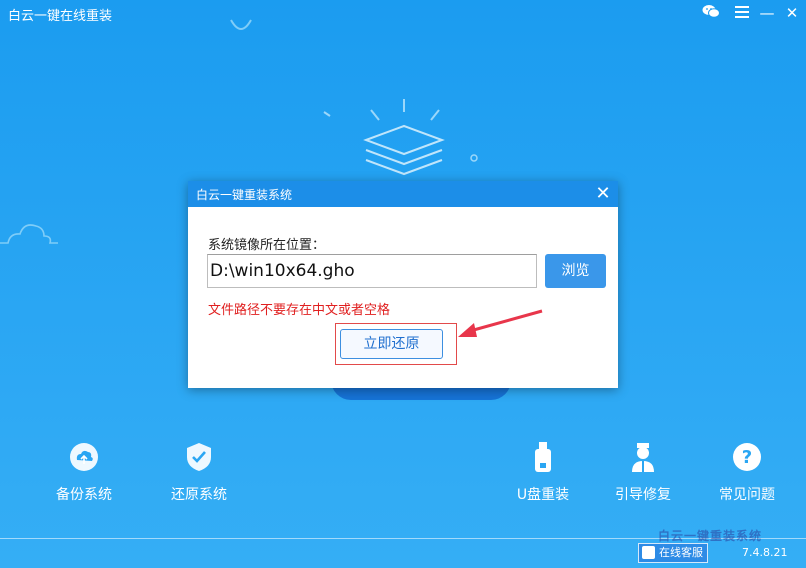  I want to click on online-support-label: 在线客服, so click(681, 552).